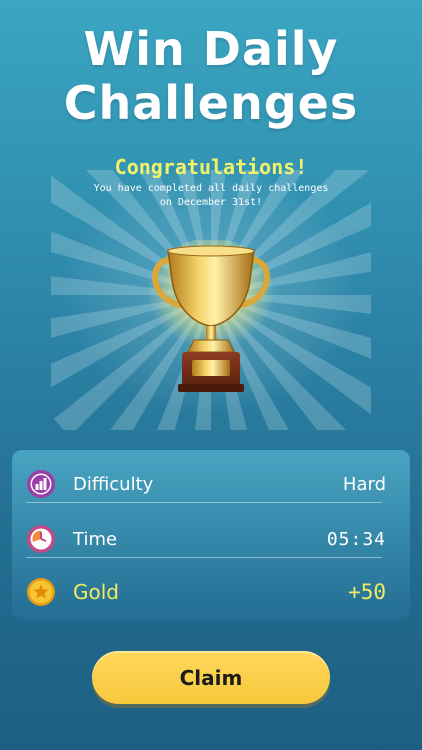  Describe the element at coordinates (211, 103) in the screenshot. I see `title-line-2: Challenges` at that location.